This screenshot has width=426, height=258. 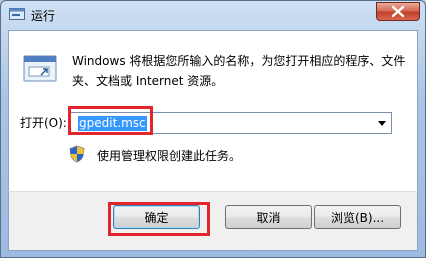 I want to click on title-bar: 运行, so click(x=213, y=16).